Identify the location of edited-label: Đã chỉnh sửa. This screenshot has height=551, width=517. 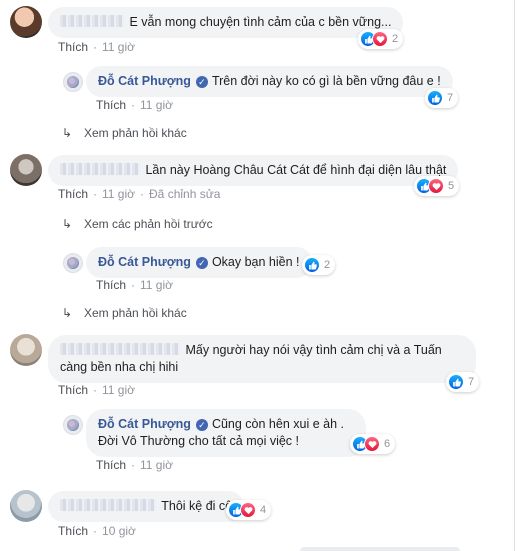
(184, 194).